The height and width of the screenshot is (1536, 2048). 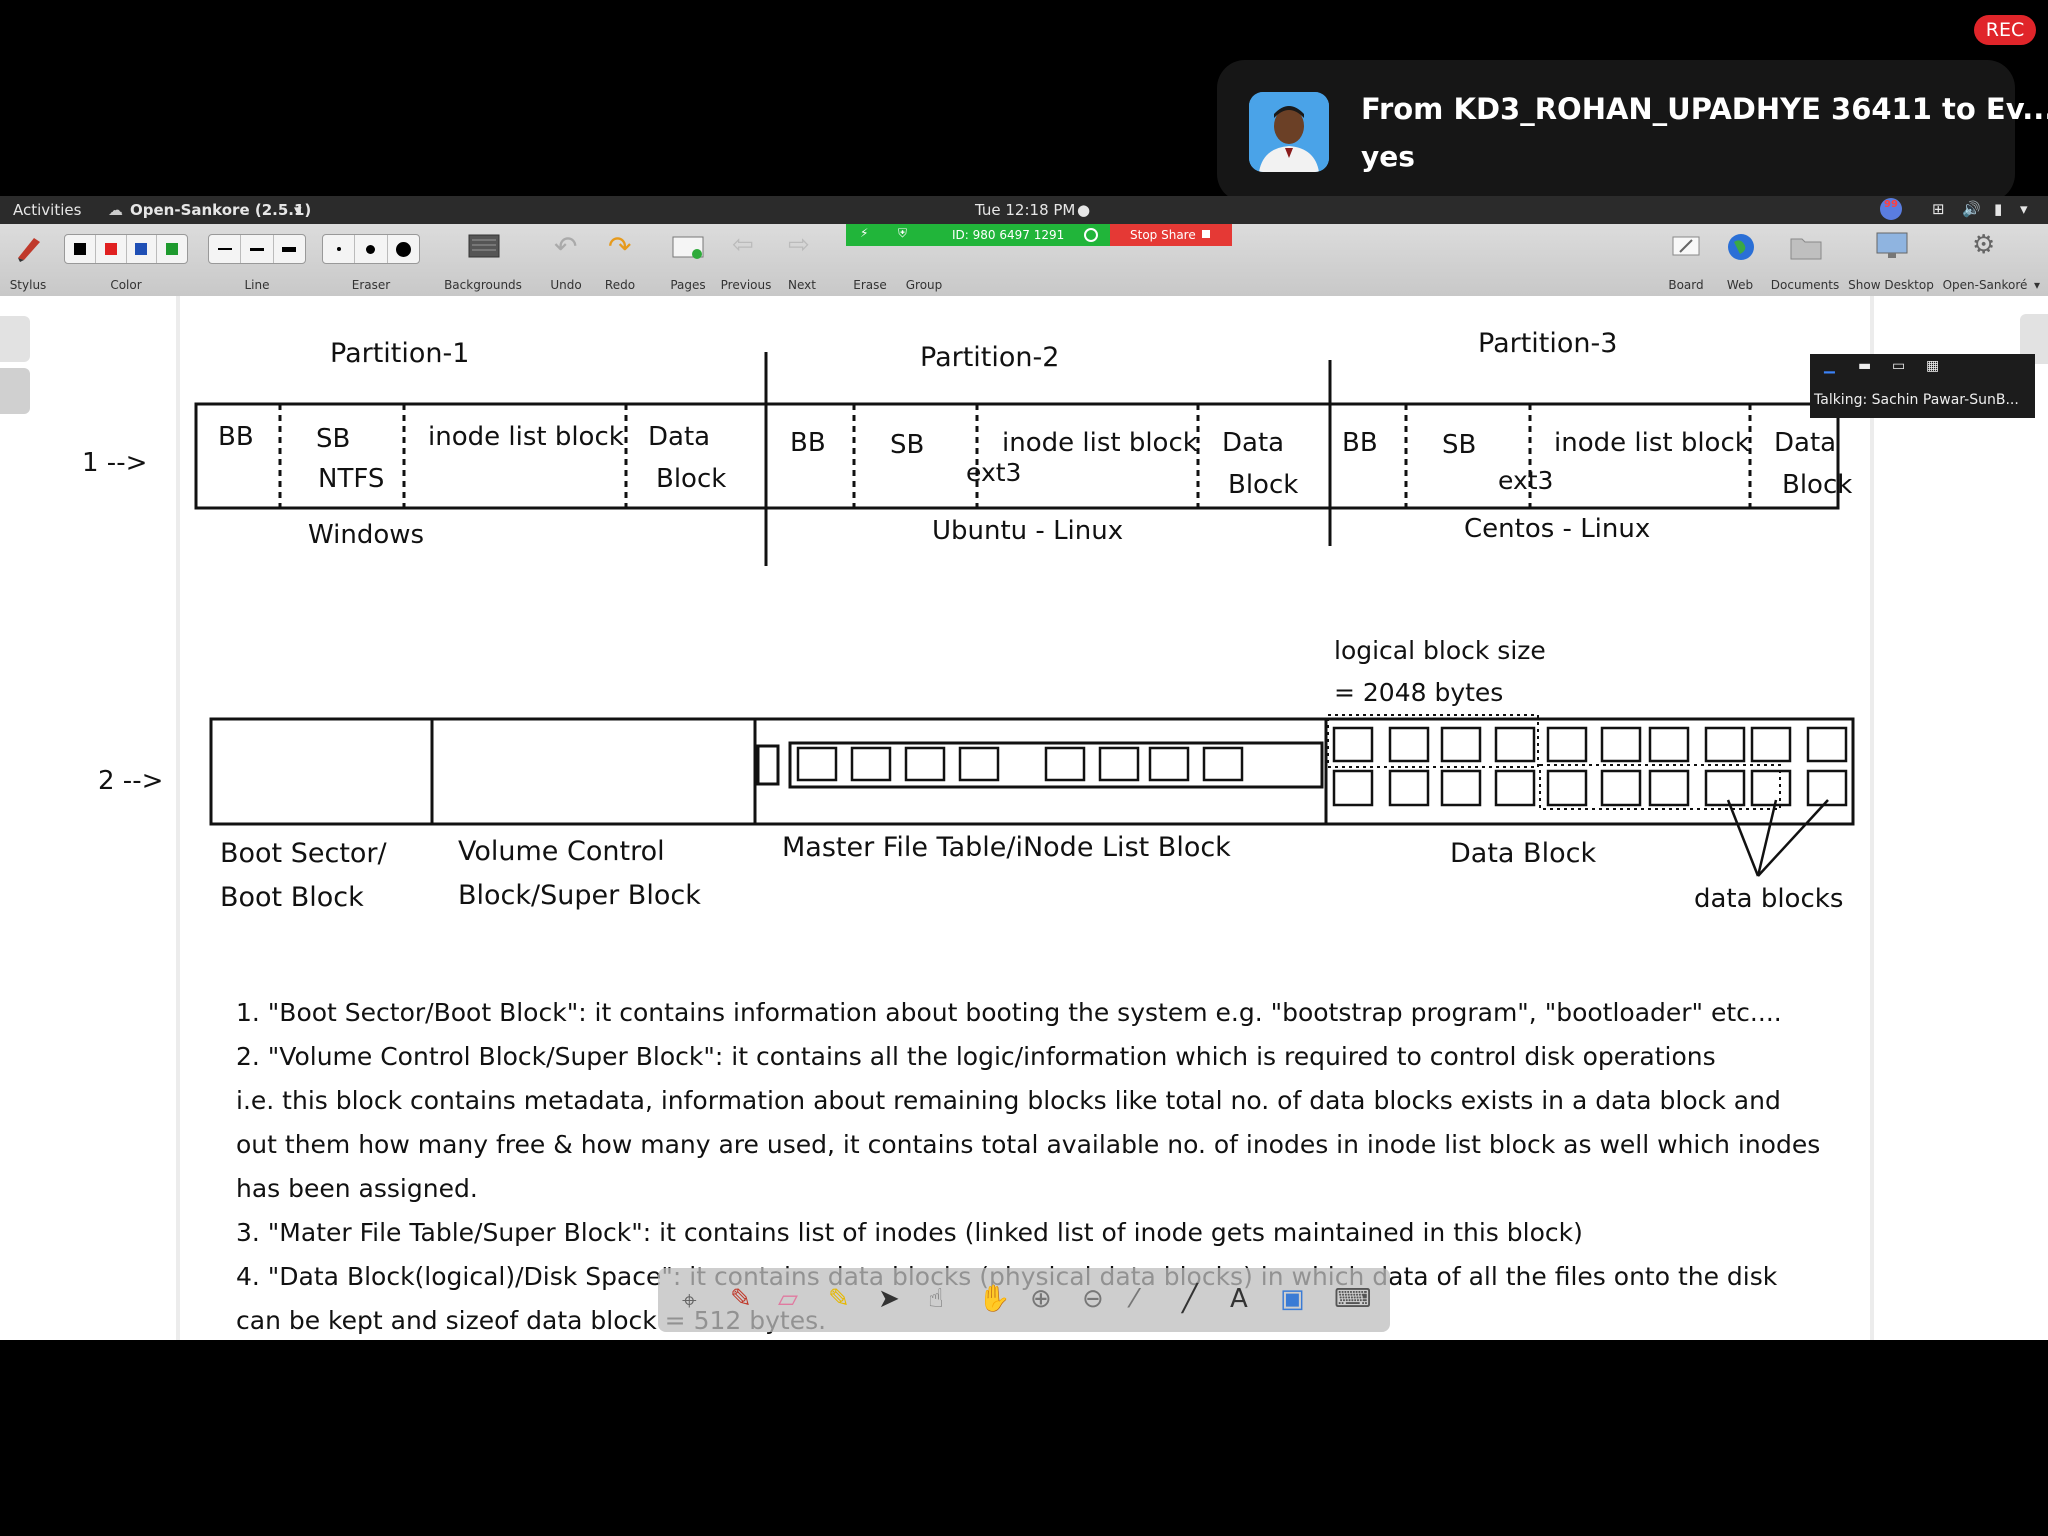 What do you see at coordinates (1028, 531) in the screenshot?
I see `os-ubuntu: Ubuntu - Linux` at bounding box center [1028, 531].